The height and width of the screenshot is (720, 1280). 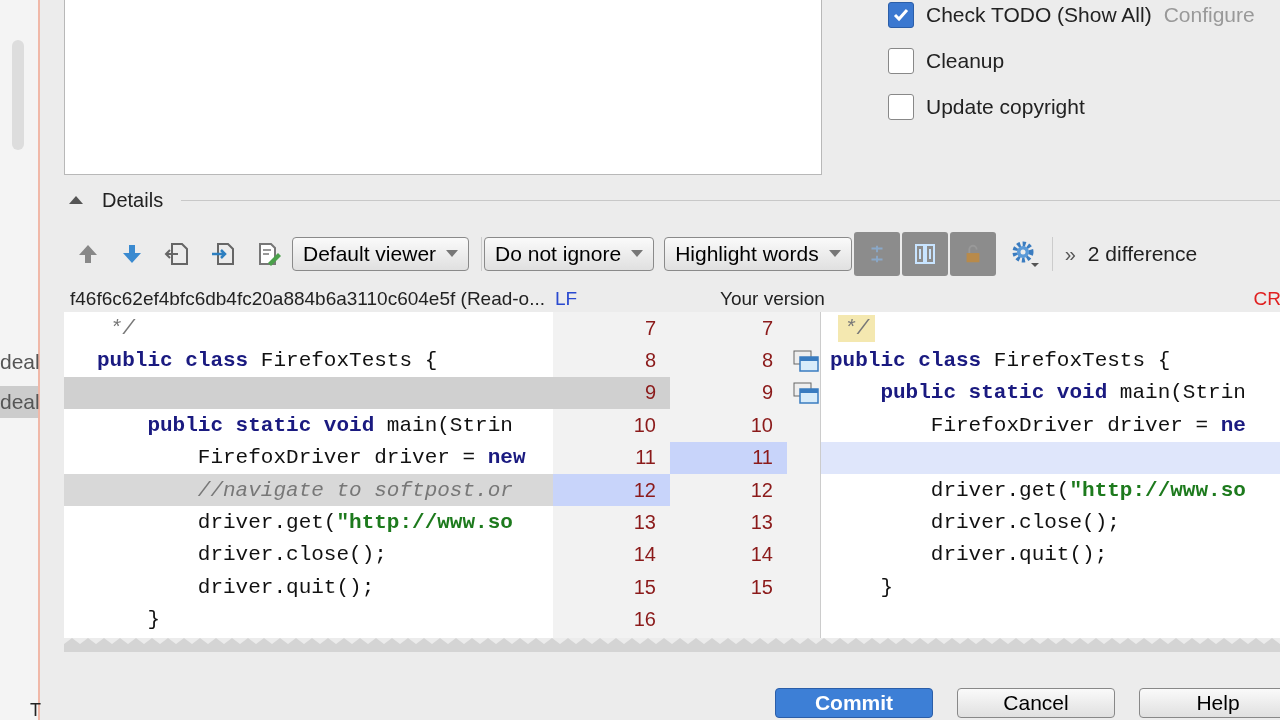 I want to click on collapse-toggle, so click(x=876, y=254).